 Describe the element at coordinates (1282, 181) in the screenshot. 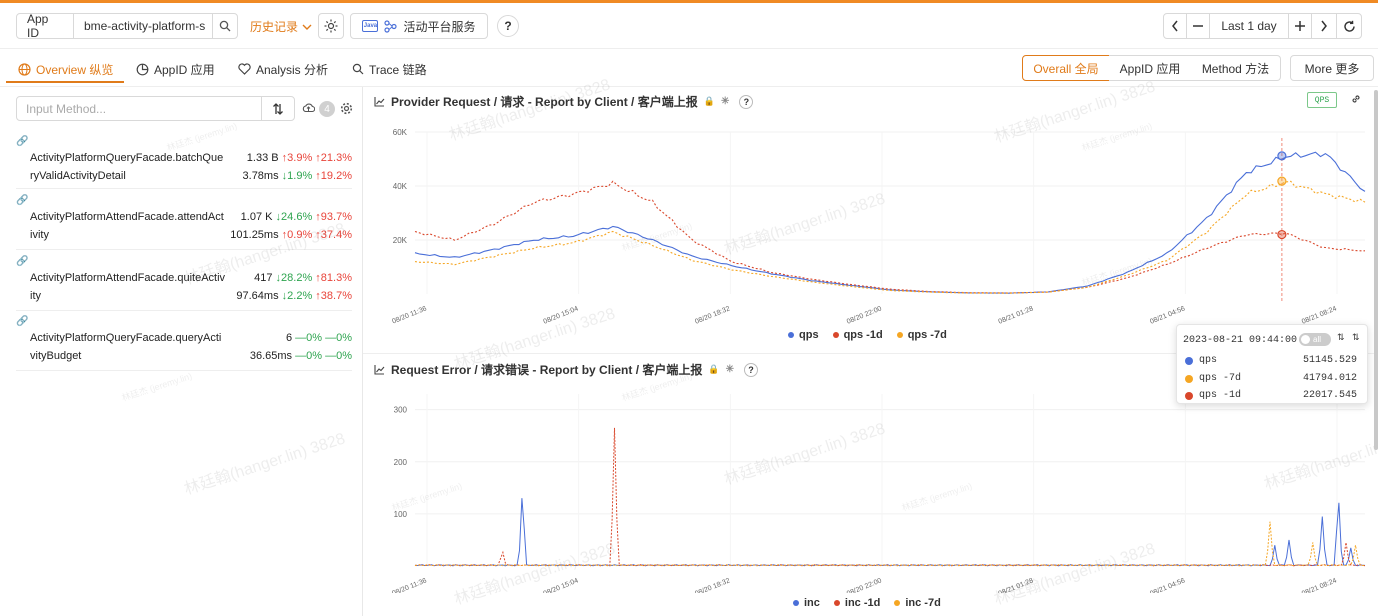

I see `hover-point` at that location.